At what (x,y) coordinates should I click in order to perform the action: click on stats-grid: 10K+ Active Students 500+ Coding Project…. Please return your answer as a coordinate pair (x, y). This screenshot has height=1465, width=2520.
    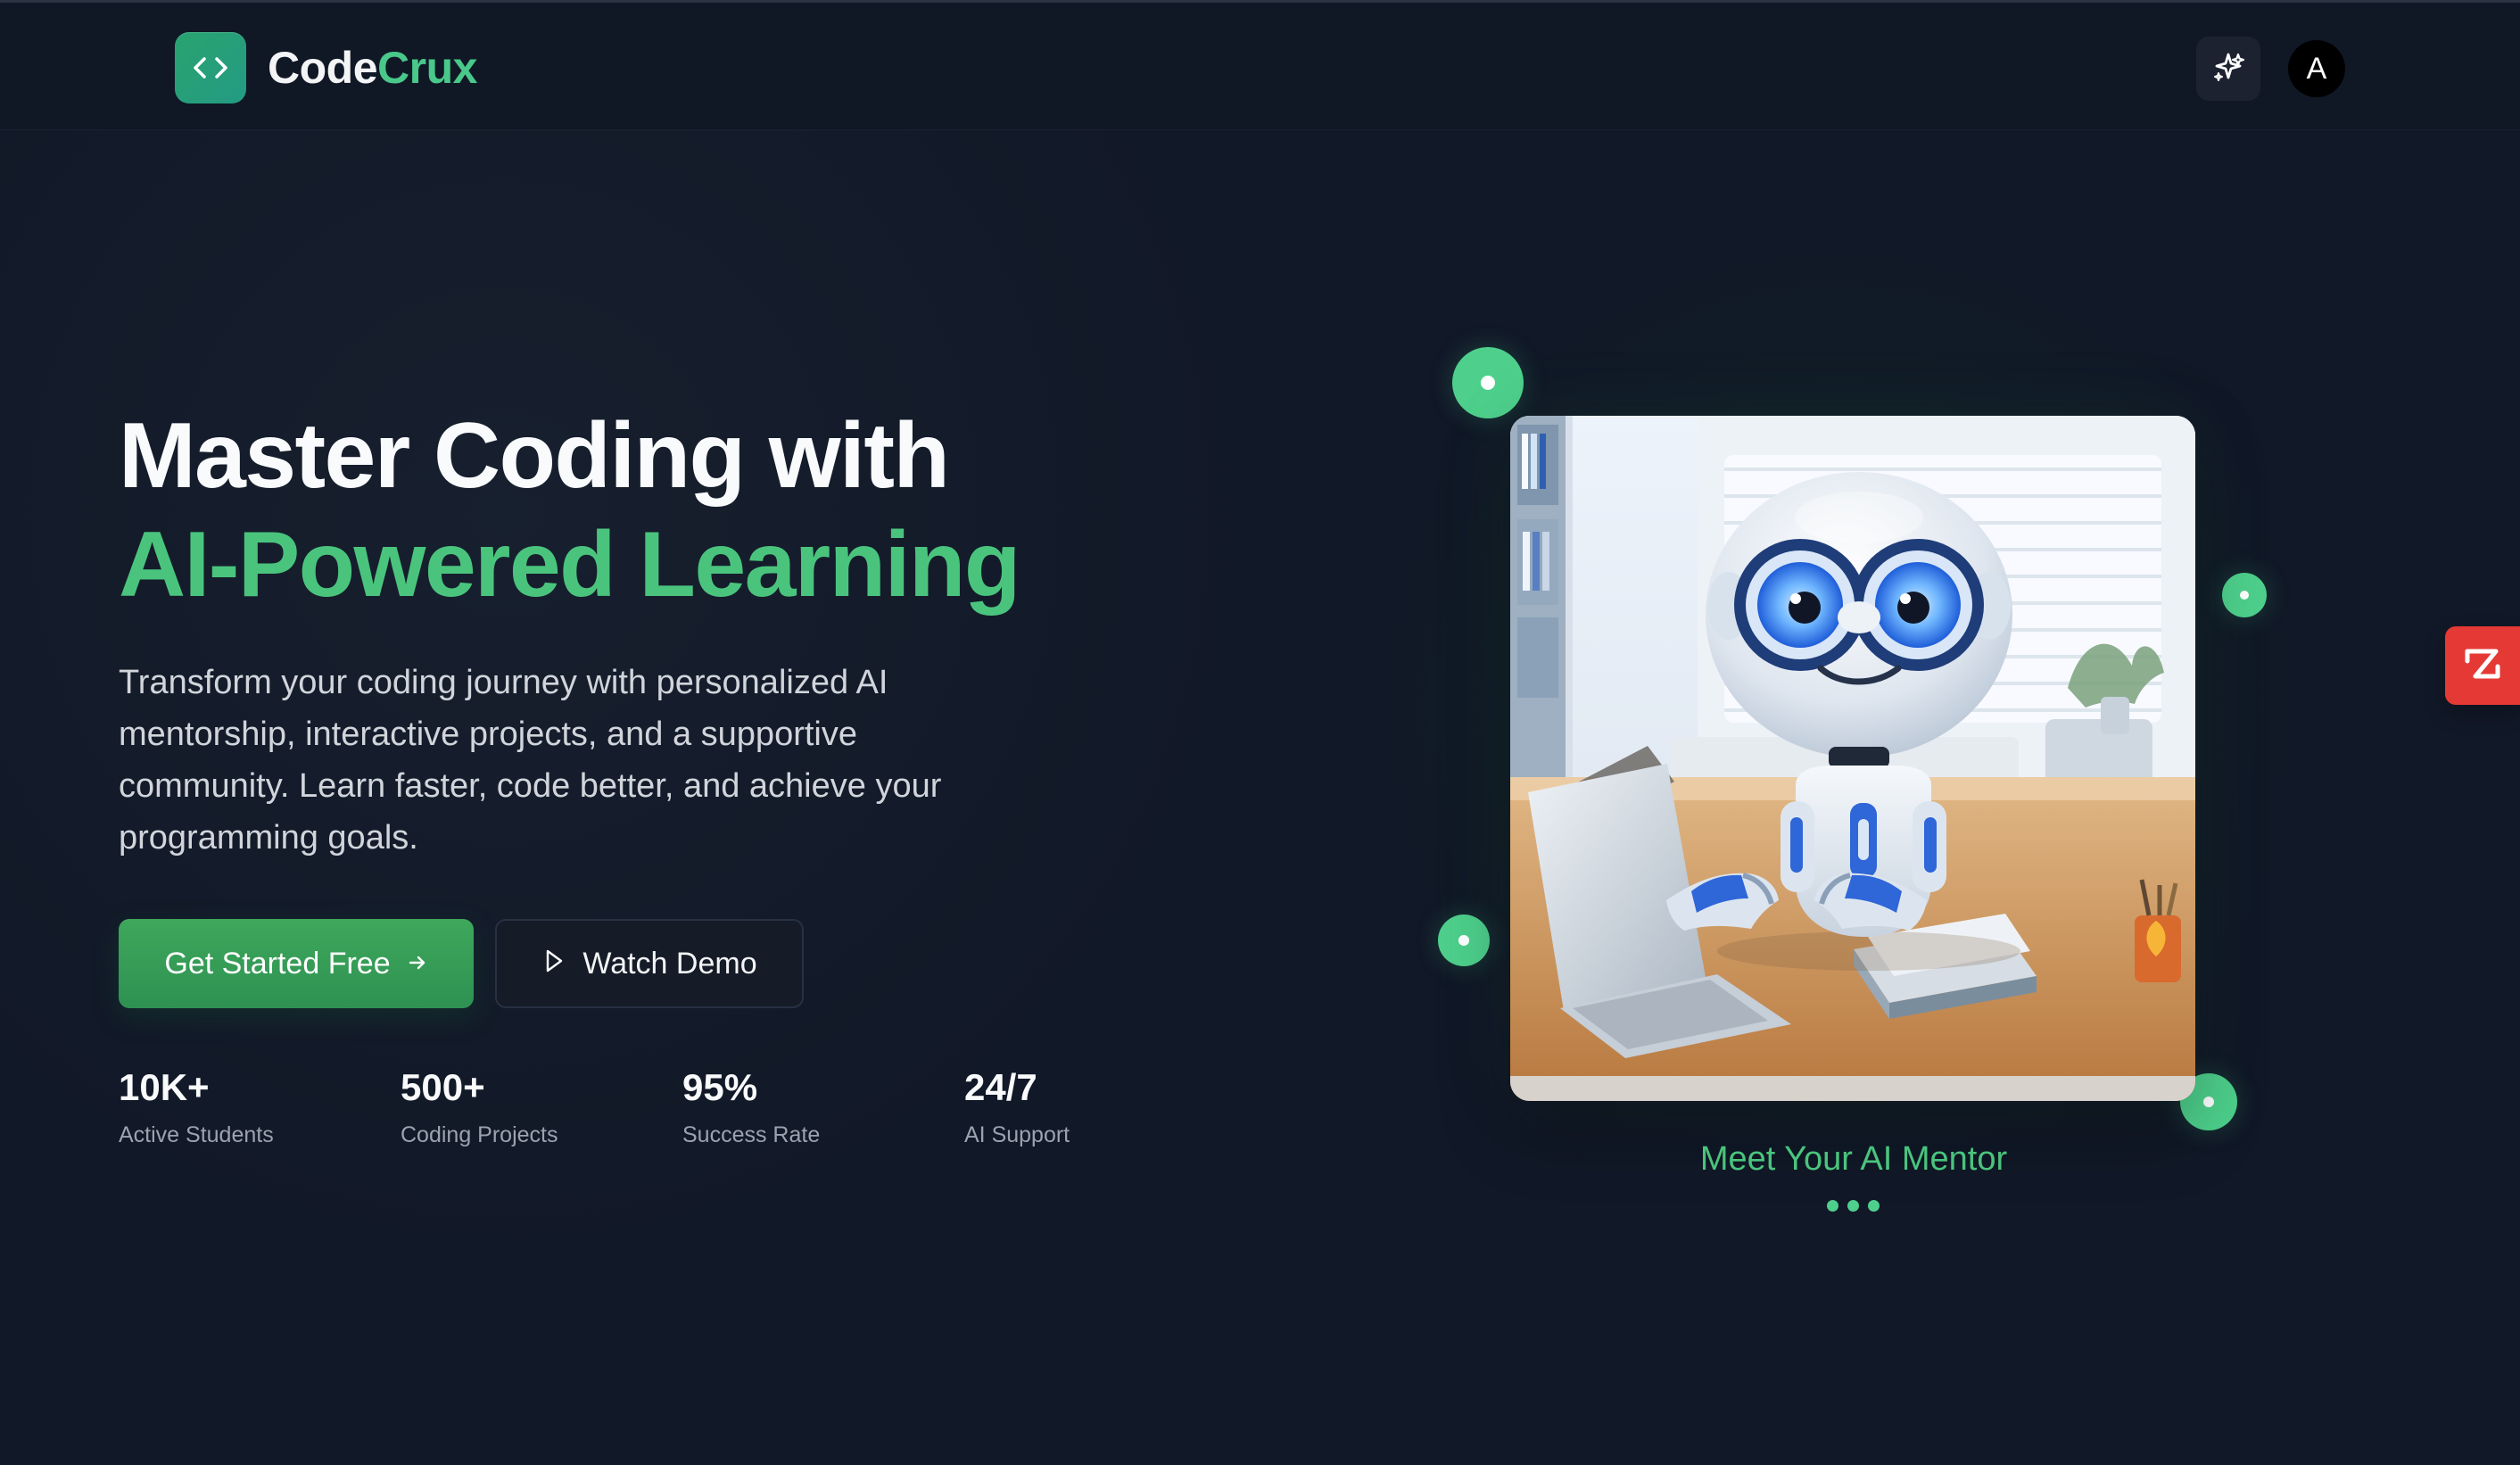
    Looking at the image, I should click on (676, 1108).